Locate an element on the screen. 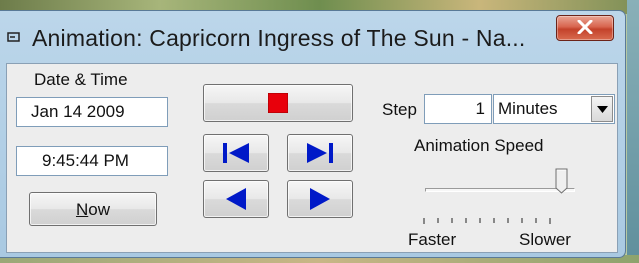 This screenshot has width=639, height=263. step-unit-value: Minutes is located at coordinates (528, 108).